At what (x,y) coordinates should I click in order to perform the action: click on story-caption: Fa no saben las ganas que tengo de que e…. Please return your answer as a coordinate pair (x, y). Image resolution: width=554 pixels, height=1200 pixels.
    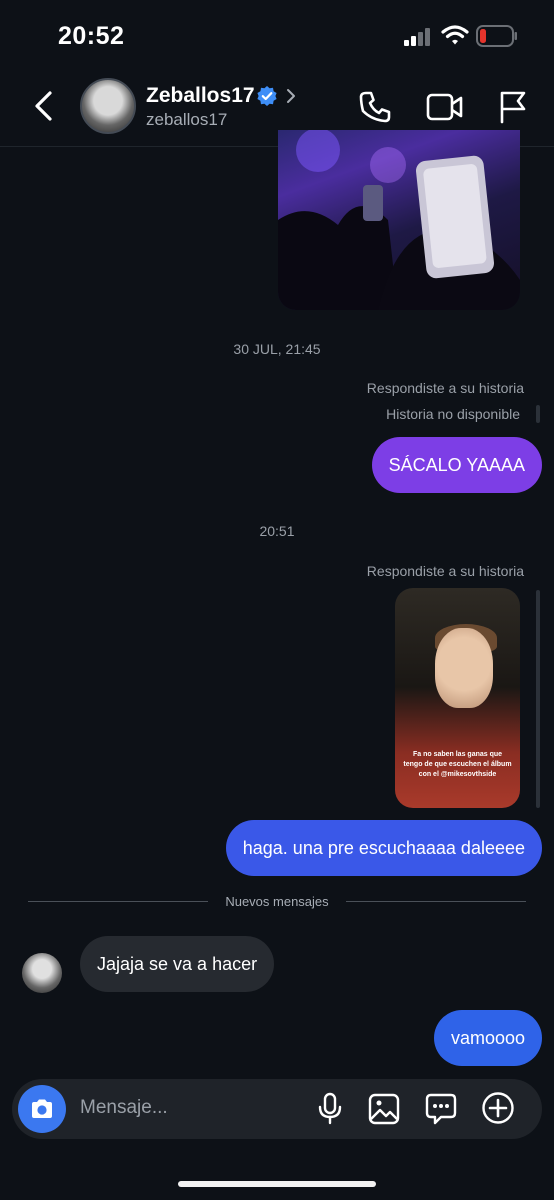
    Looking at the image, I should click on (457, 764).